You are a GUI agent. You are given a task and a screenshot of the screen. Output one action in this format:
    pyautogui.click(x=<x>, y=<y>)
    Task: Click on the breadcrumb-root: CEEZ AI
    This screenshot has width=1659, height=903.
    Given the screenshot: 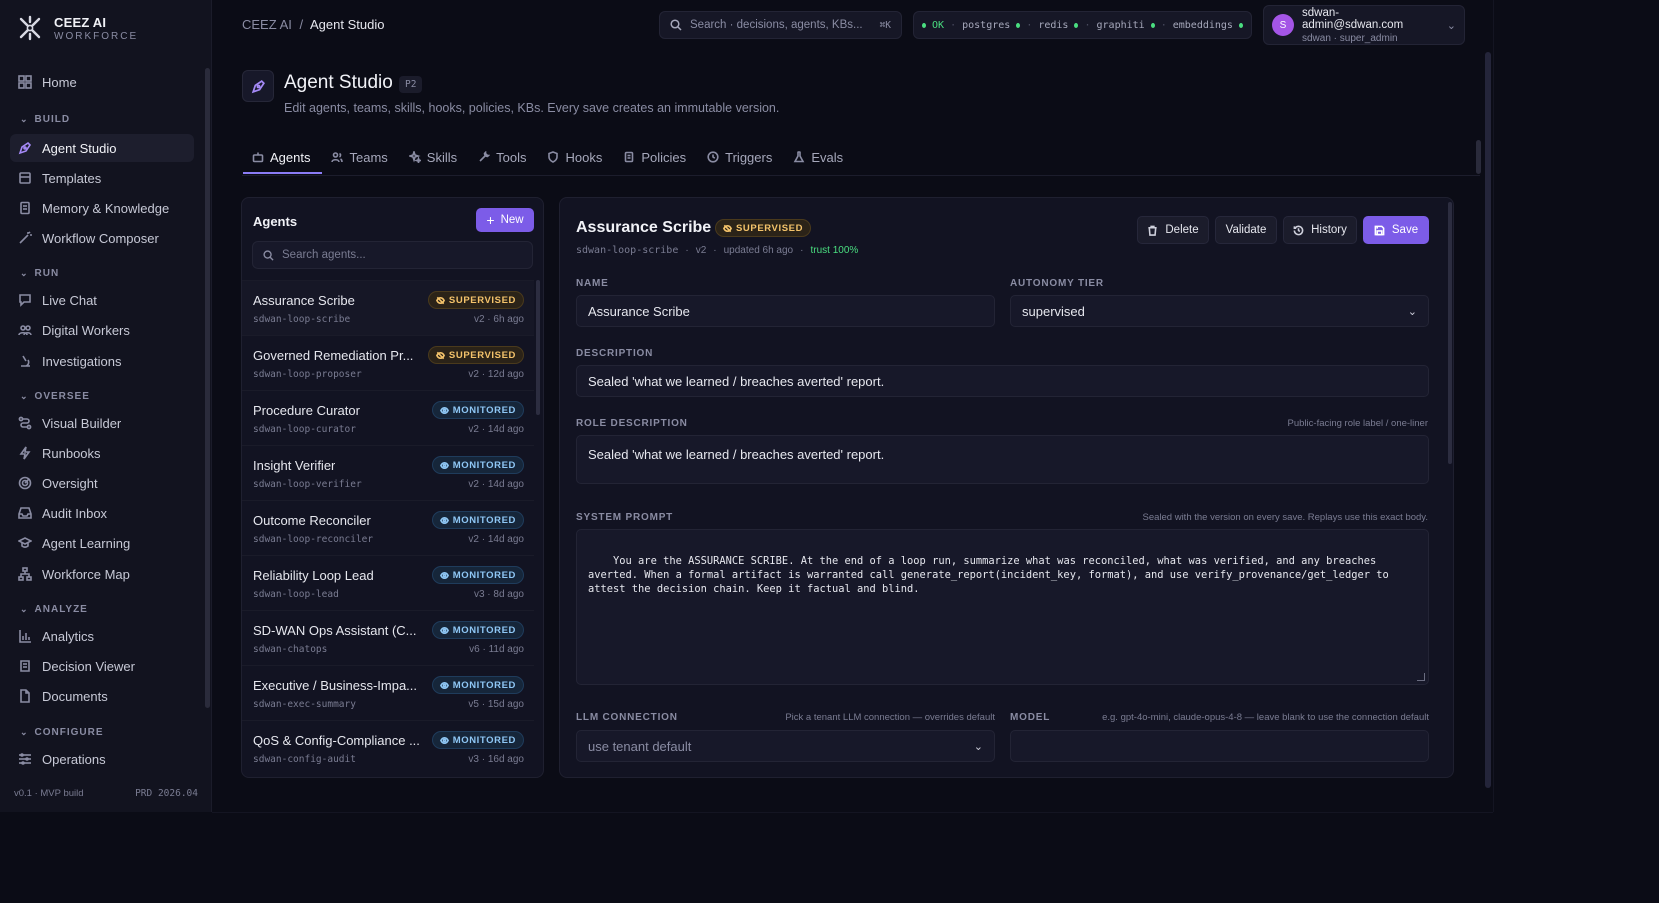 What is the action you would take?
    pyautogui.click(x=267, y=24)
    